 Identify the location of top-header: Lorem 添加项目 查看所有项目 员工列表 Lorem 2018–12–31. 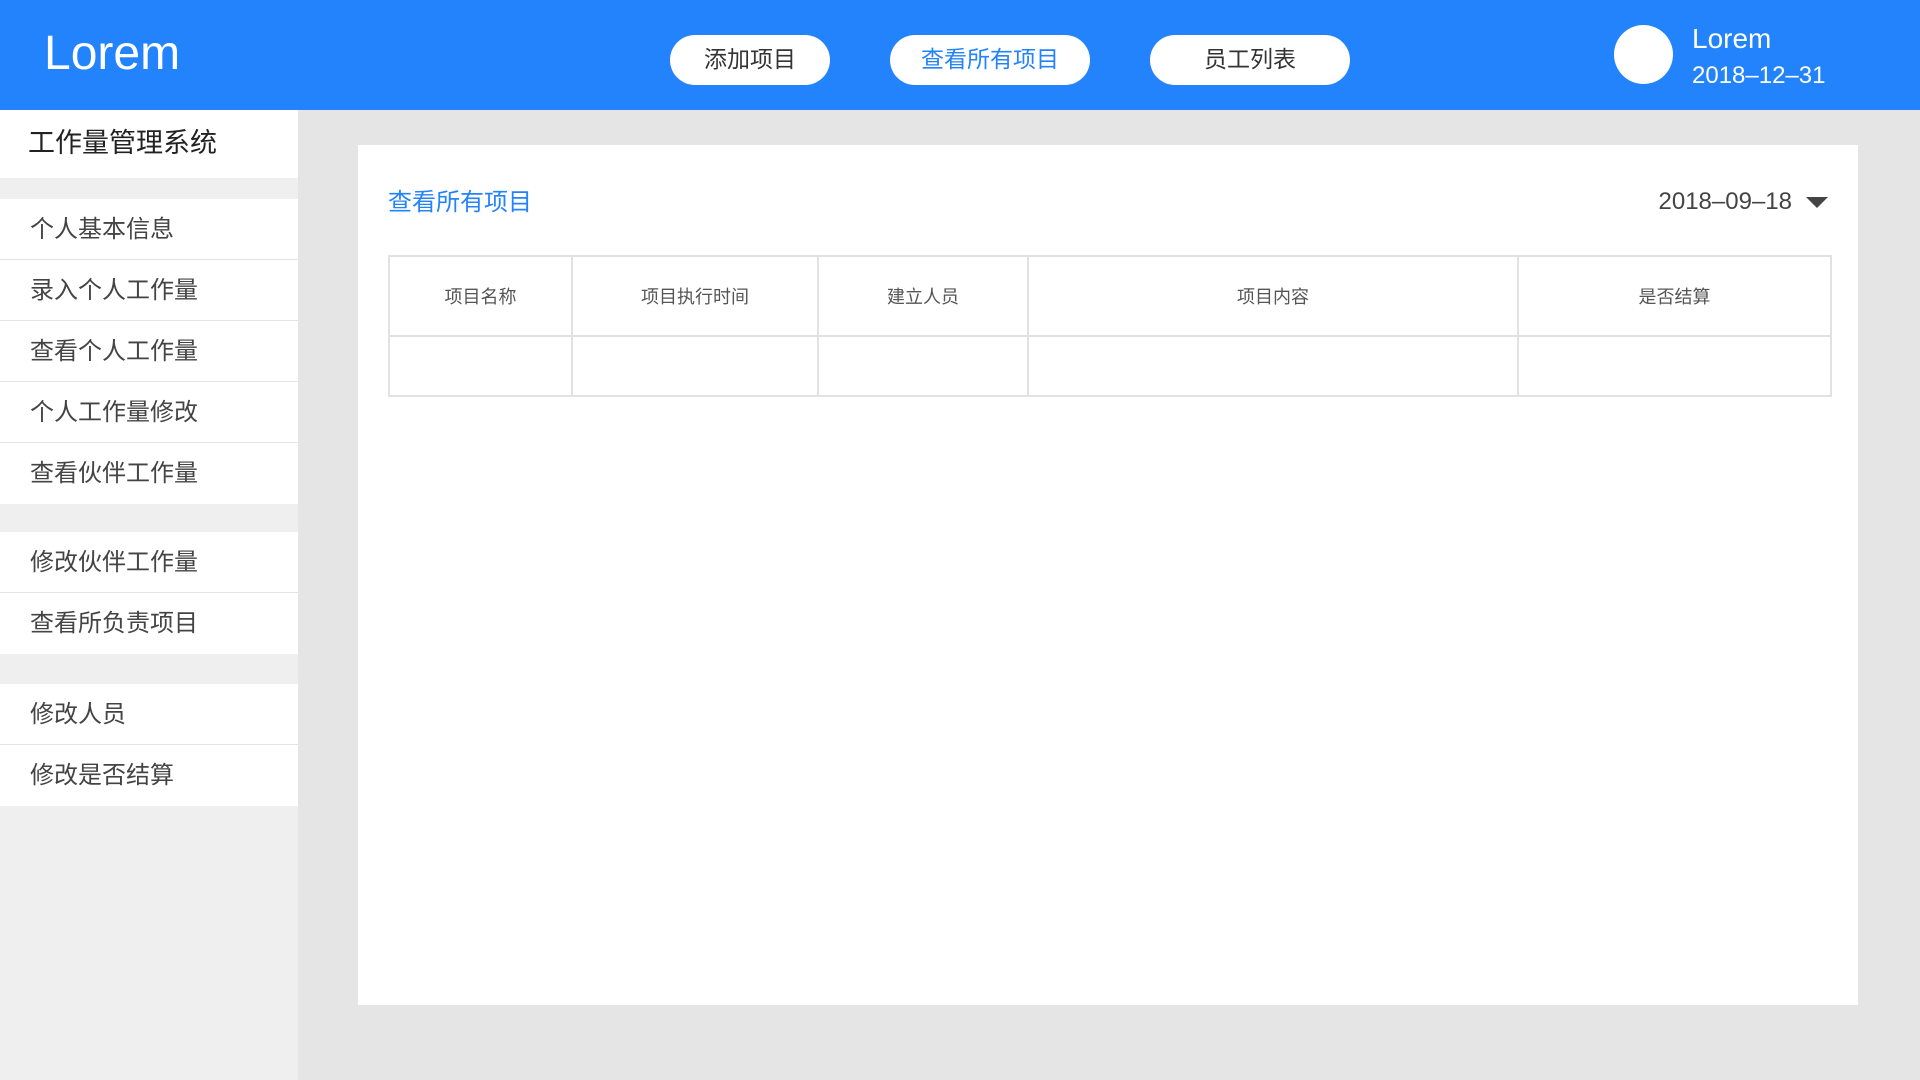
(960, 55).